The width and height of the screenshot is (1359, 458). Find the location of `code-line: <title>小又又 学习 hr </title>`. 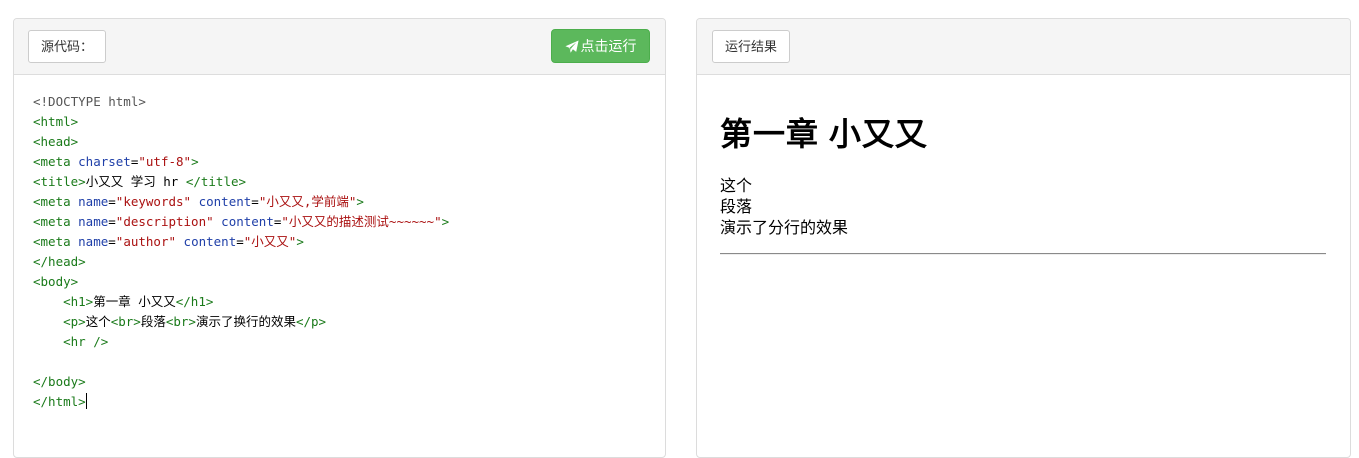

code-line: <title>小又又 学习 hr </title> is located at coordinates (349, 182).